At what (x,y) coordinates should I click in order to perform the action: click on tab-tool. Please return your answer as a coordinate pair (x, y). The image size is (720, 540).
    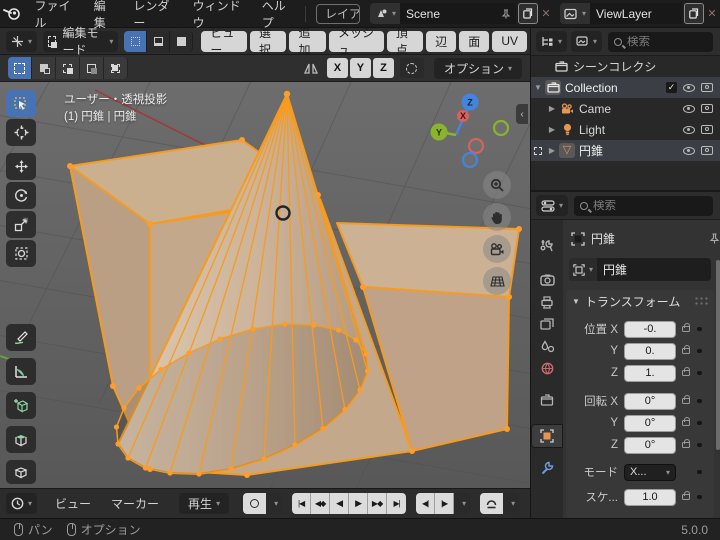
    Looking at the image, I should click on (547, 246).